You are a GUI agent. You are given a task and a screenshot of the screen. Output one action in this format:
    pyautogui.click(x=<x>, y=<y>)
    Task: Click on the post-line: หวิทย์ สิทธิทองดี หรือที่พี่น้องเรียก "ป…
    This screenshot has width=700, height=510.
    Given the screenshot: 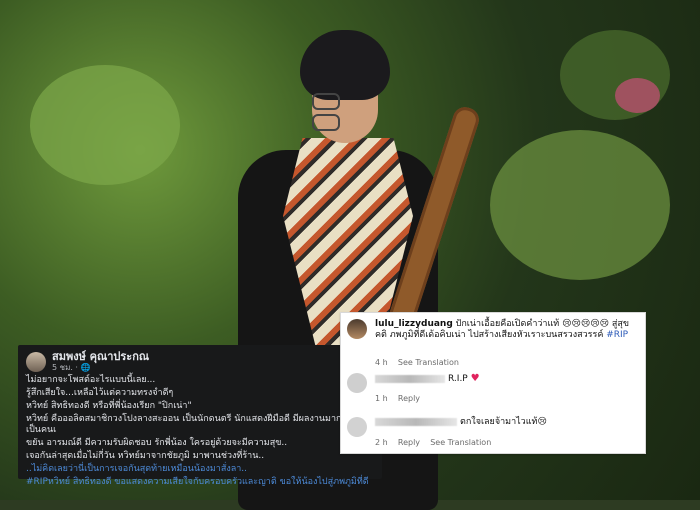 What is the action you would take?
    pyautogui.click(x=109, y=406)
    